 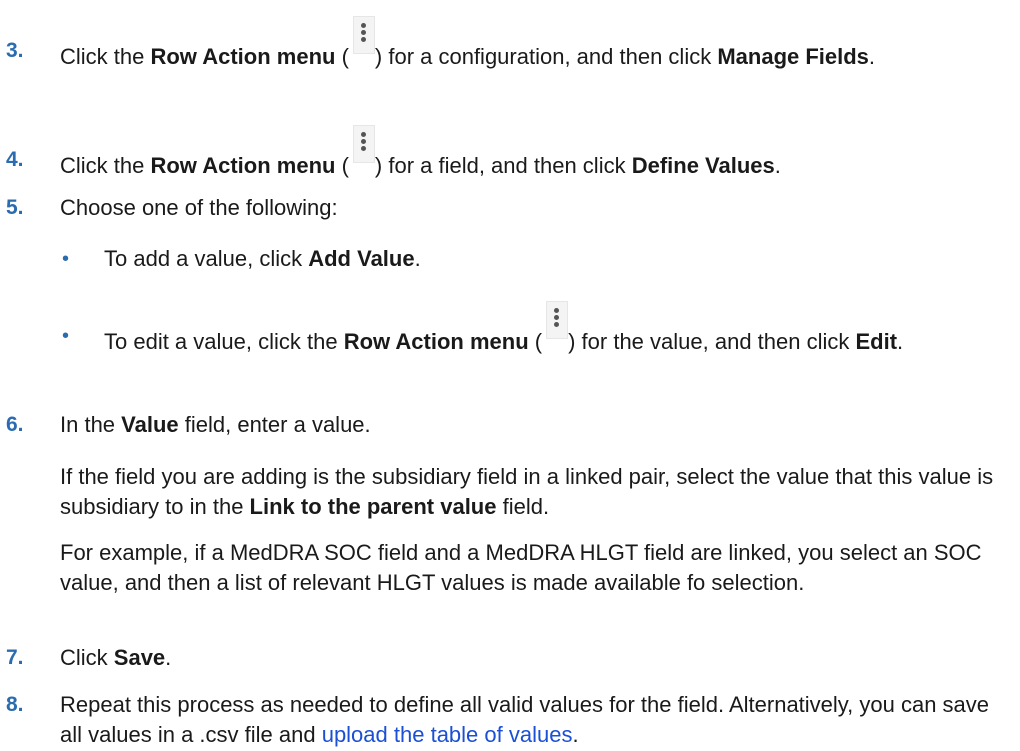 I want to click on edit-label: Edit, so click(x=876, y=341).